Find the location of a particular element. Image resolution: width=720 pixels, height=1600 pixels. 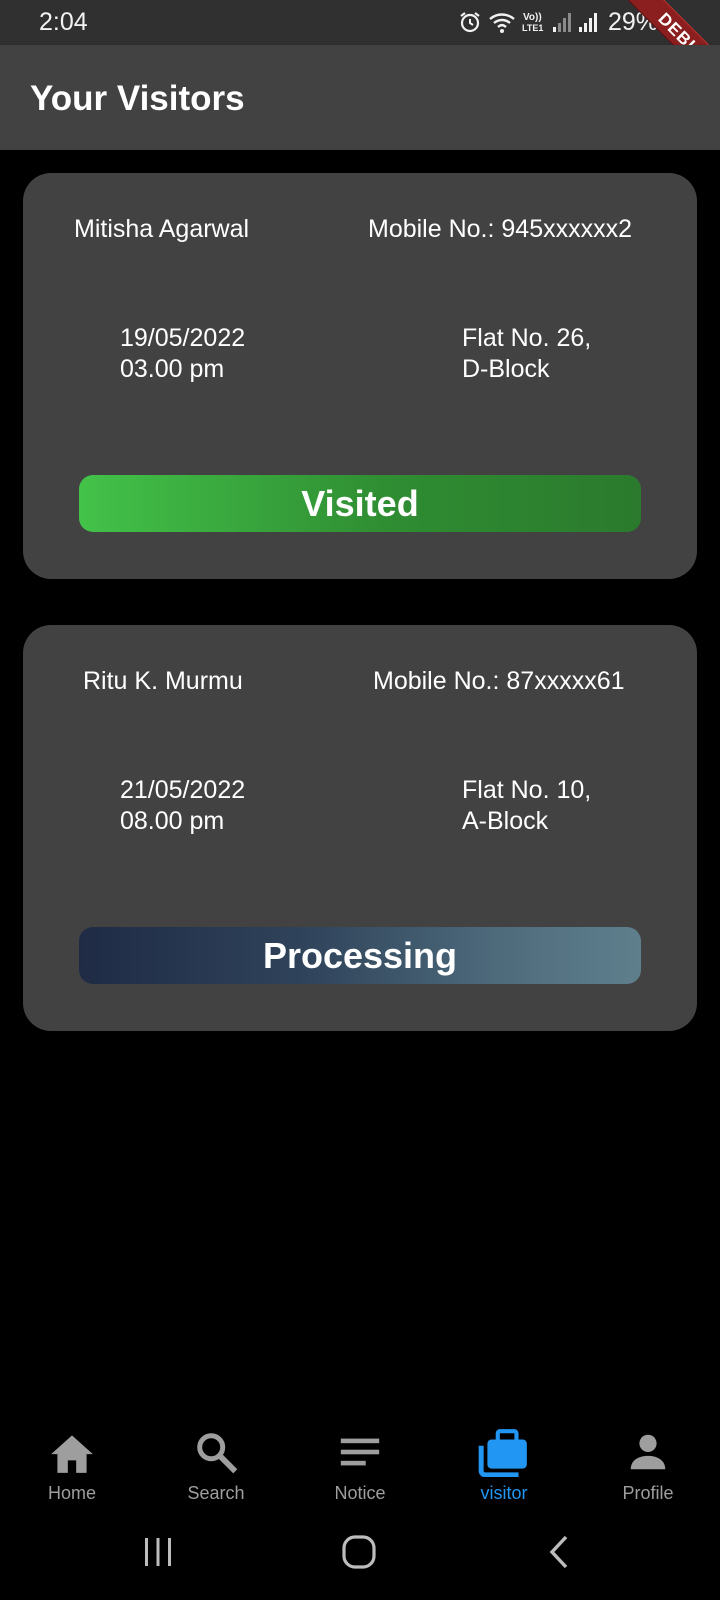

nav-label-home: Home is located at coordinates (71, 1493).